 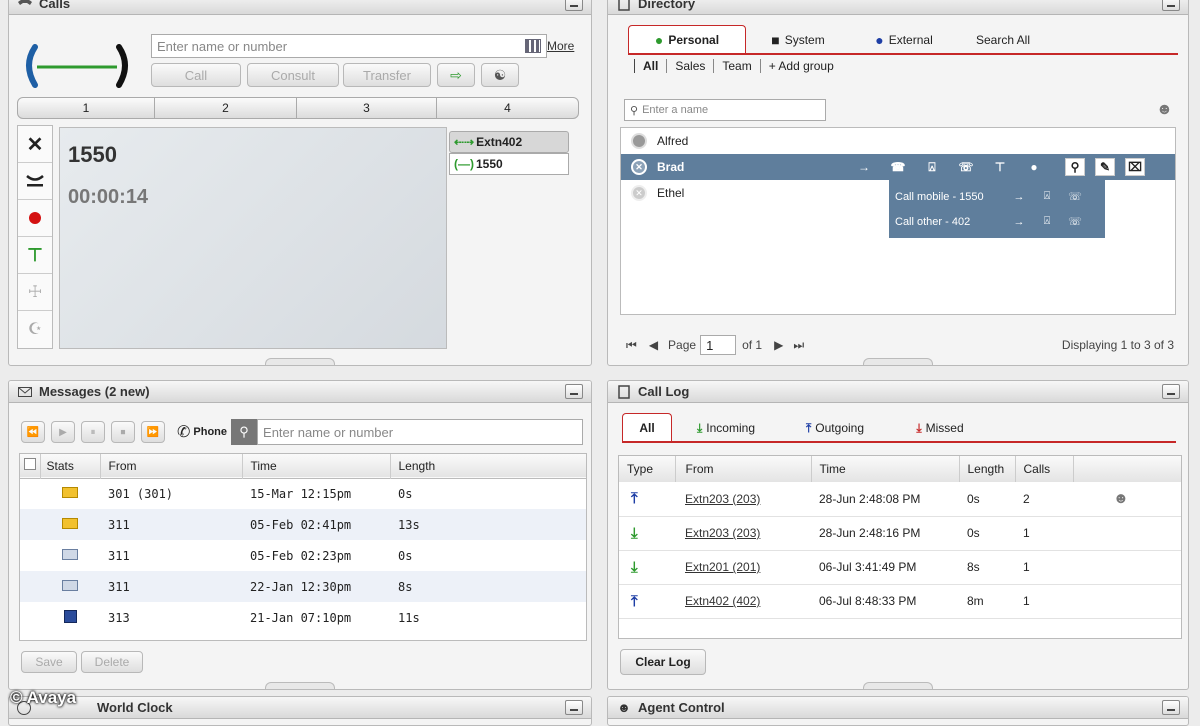 What do you see at coordinates (718, 345) in the screenshot?
I see `page-input: 1` at bounding box center [718, 345].